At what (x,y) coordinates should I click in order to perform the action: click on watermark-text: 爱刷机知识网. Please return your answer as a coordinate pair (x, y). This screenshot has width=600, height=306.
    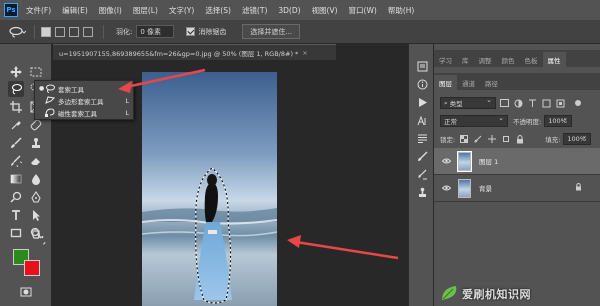
    Looking at the image, I should click on (496, 294).